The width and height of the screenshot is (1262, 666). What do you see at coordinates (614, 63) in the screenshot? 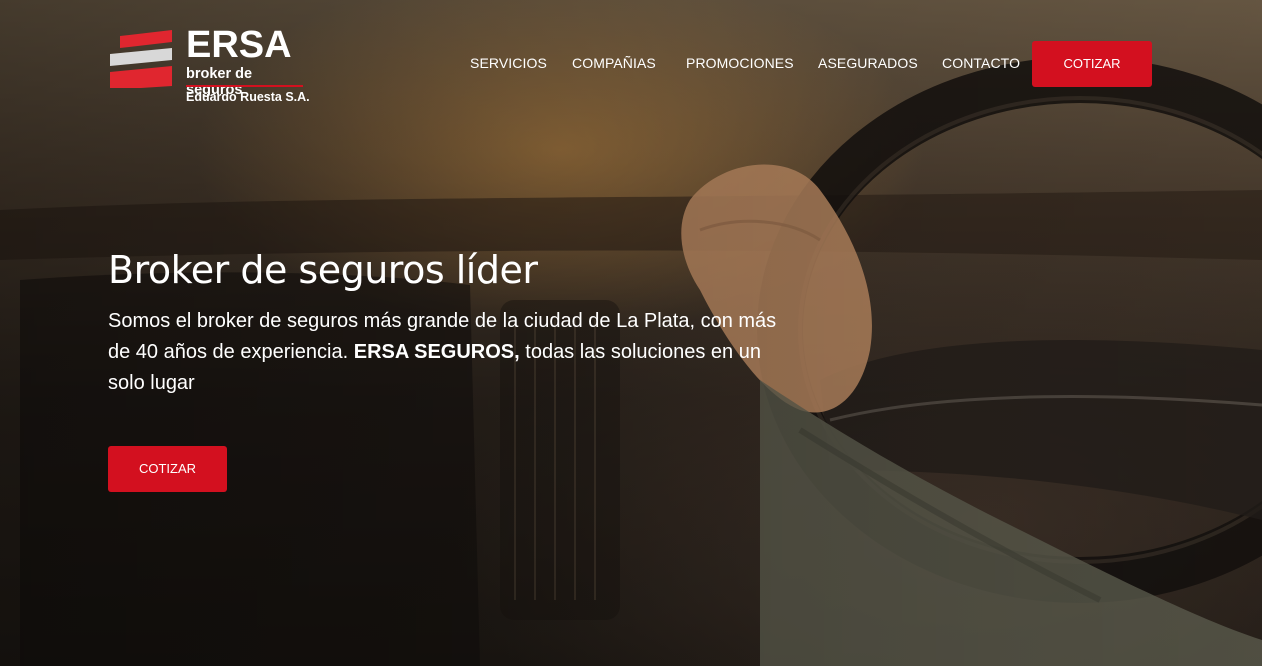
I see `nav-item-companias: COMPAÑIAS` at bounding box center [614, 63].